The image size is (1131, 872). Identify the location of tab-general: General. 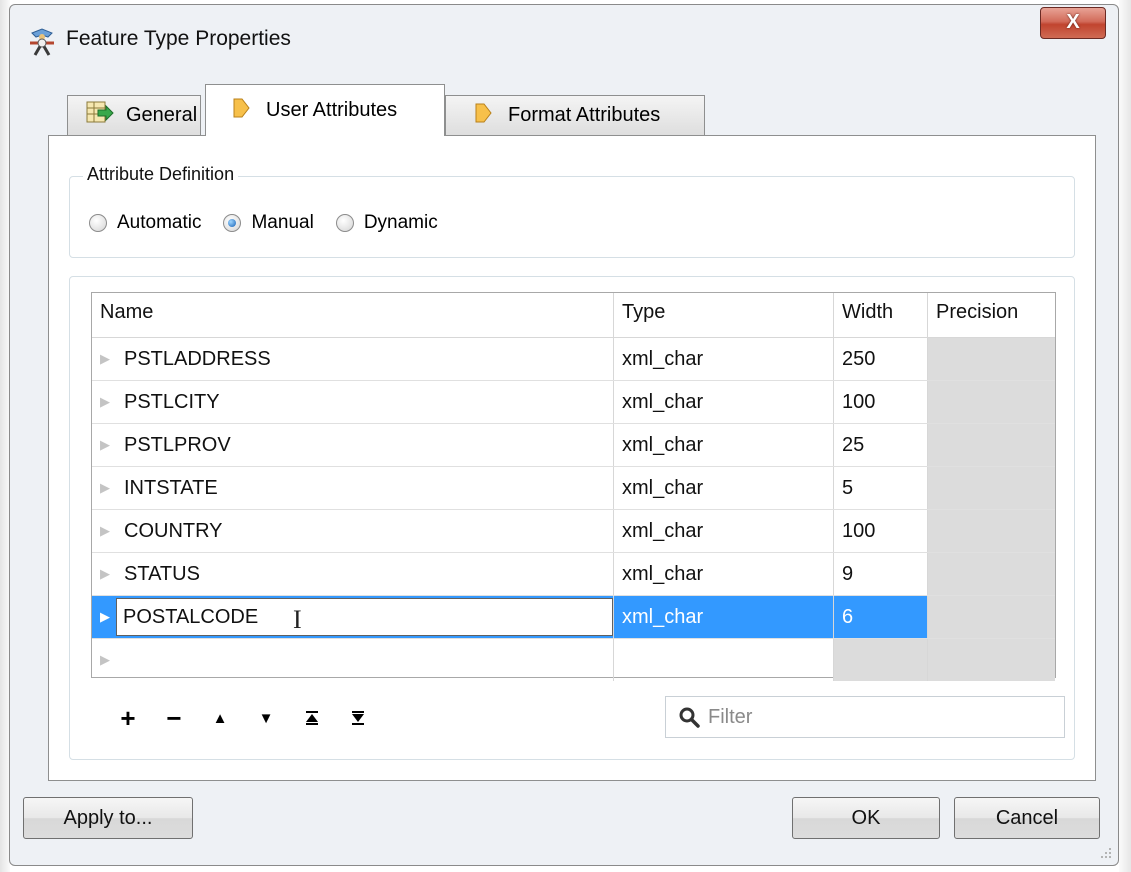
(134, 115).